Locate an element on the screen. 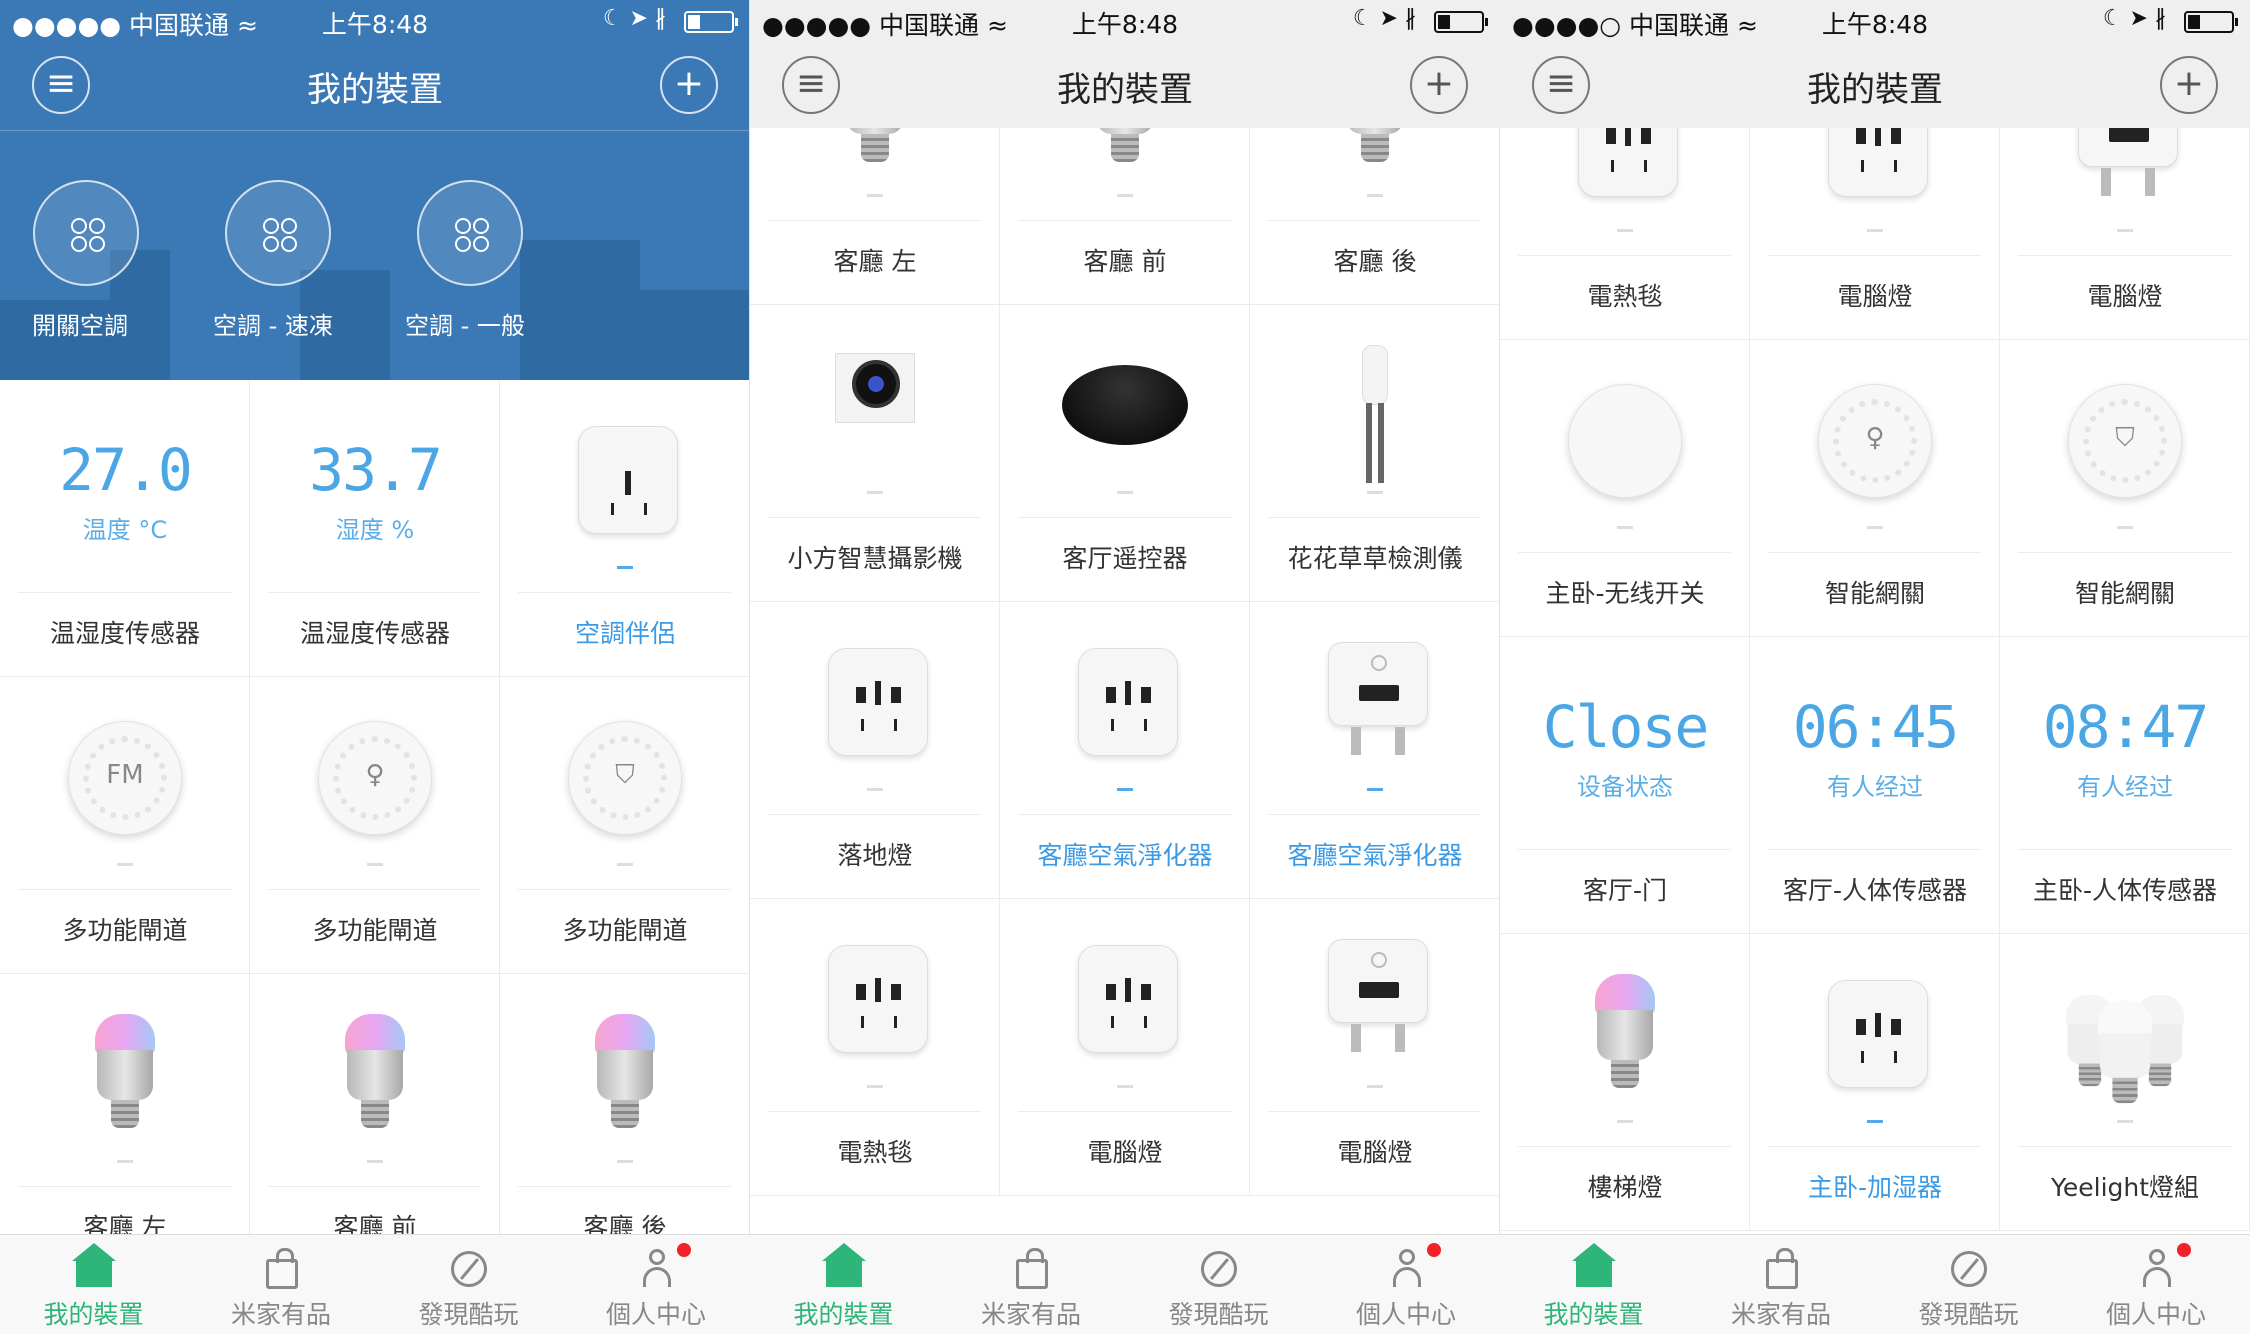  device-name: 客厅-门 is located at coordinates (1625, 890).